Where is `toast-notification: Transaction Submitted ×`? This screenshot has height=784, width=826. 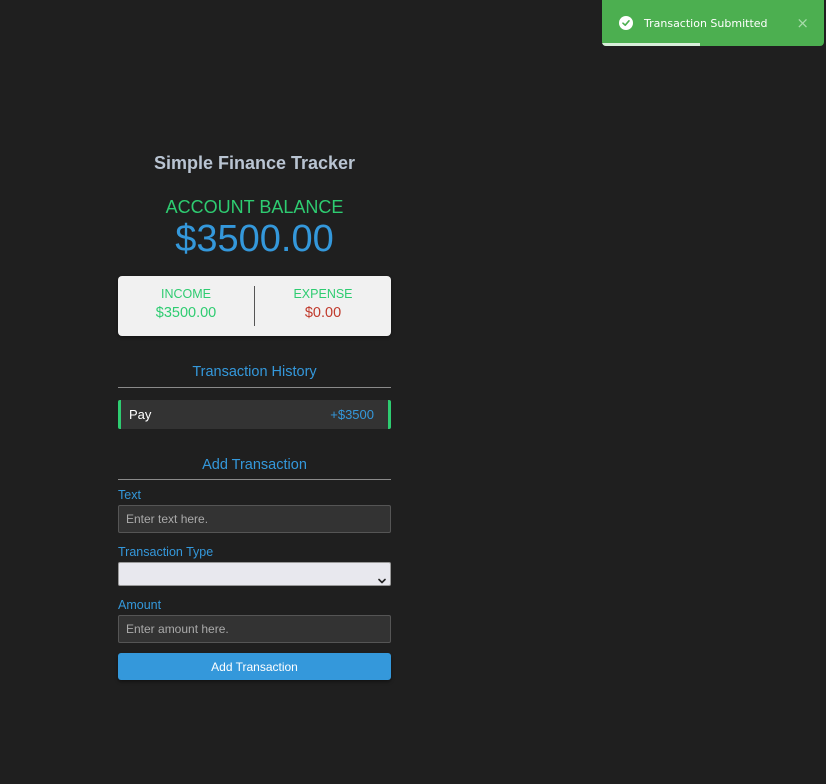 toast-notification: Transaction Submitted × is located at coordinates (713, 23).